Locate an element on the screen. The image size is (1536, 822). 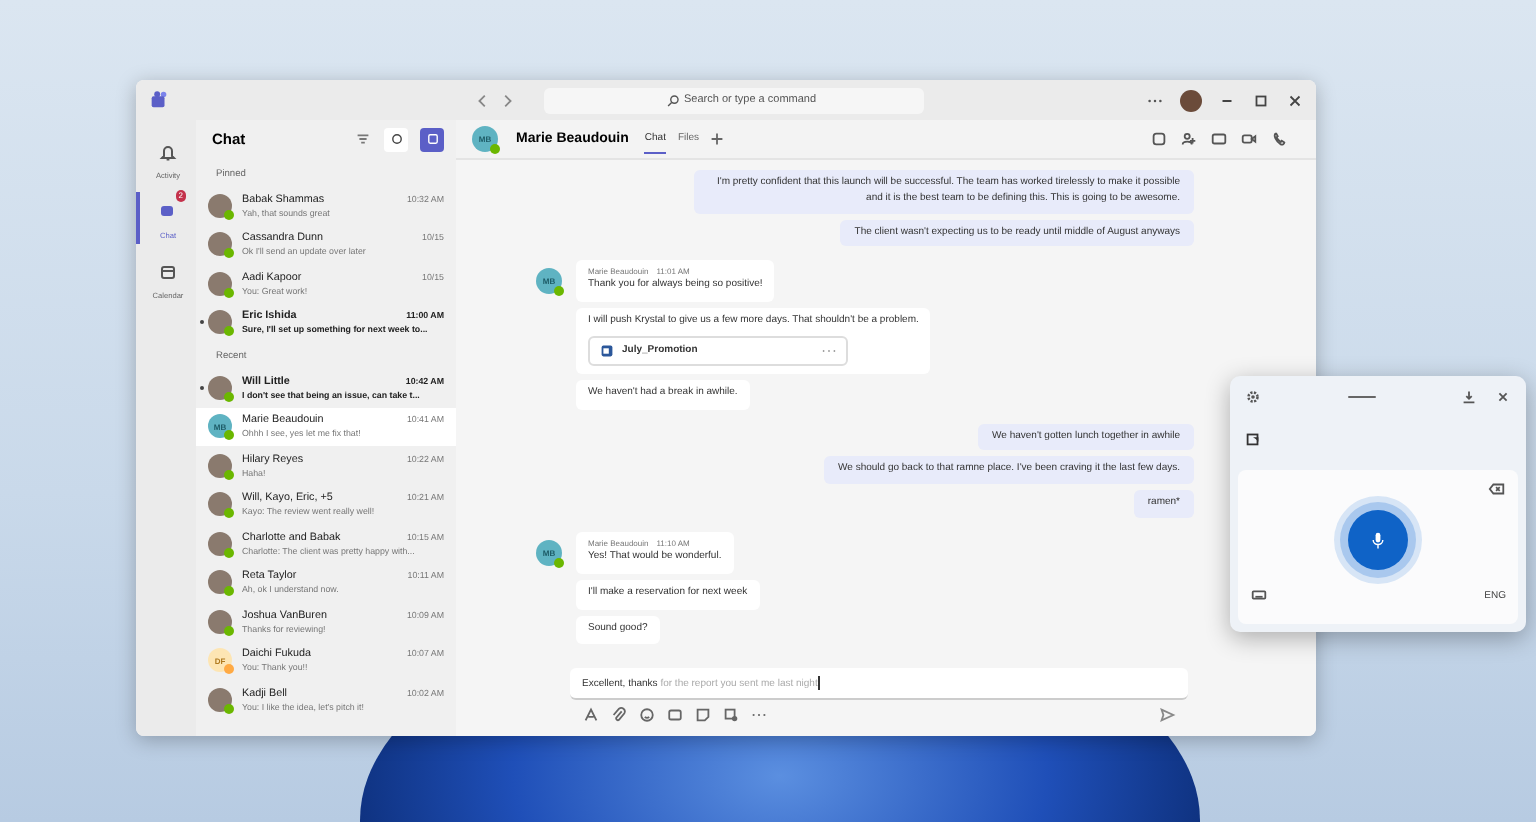
chat-icon is located at coordinates (168, 212).